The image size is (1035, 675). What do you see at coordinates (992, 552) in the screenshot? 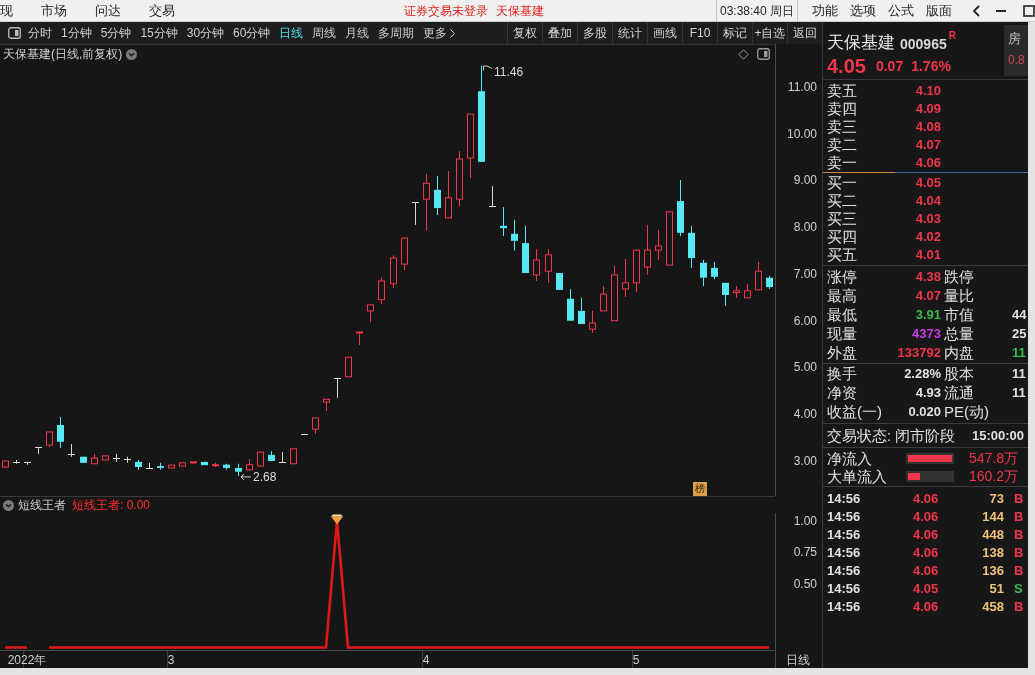
I see `tick-volume: 138` at bounding box center [992, 552].